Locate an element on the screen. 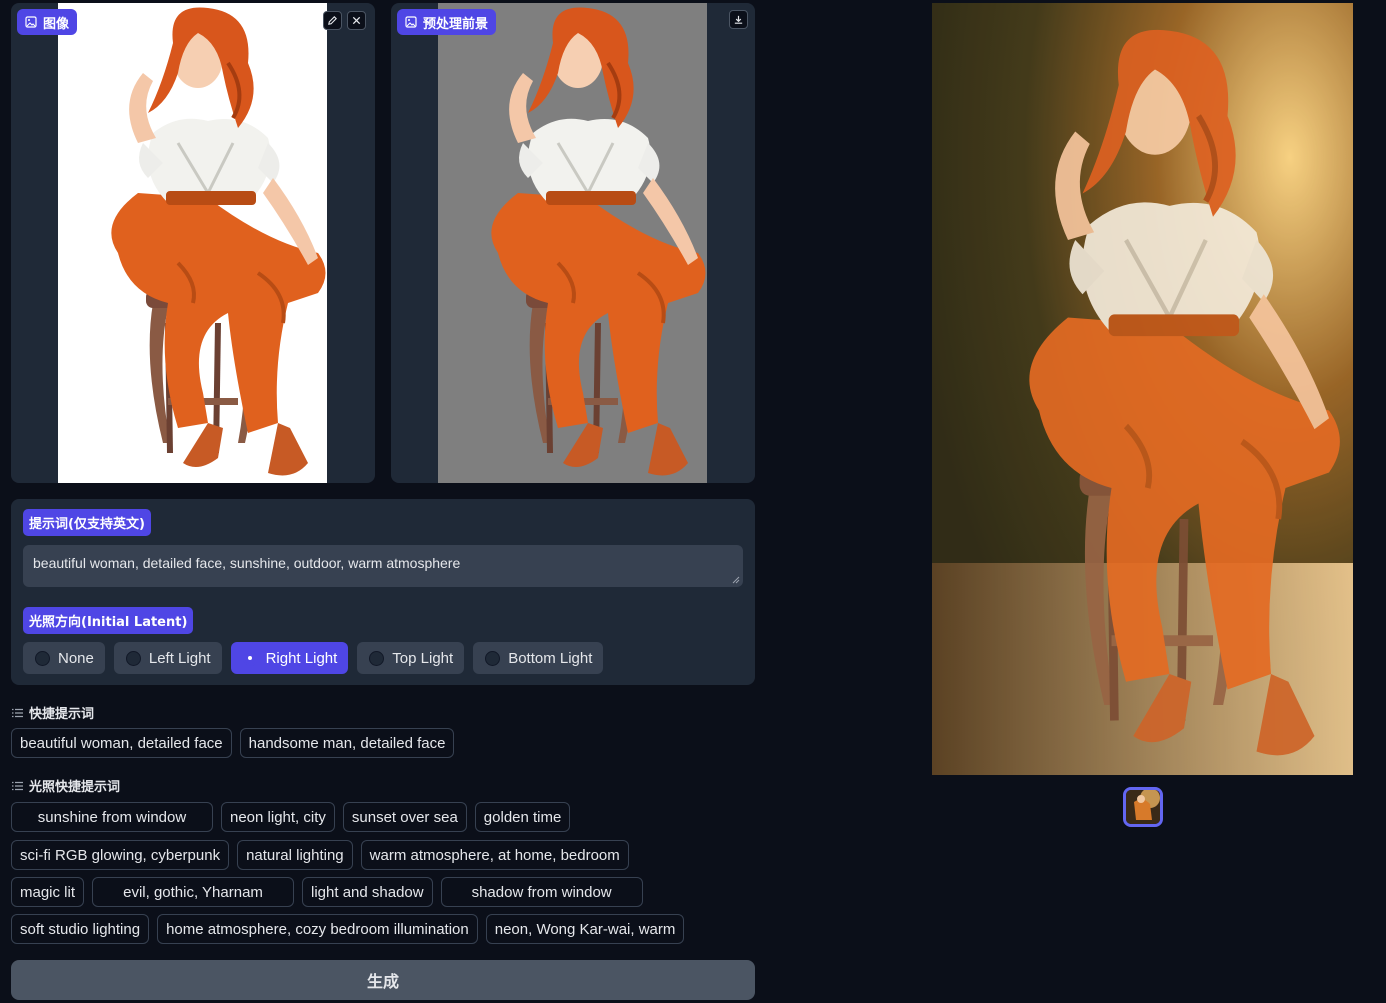 The image size is (1386, 1003). lighting-quick-prompts-title: 光照快捷提示词 is located at coordinates (75, 787).